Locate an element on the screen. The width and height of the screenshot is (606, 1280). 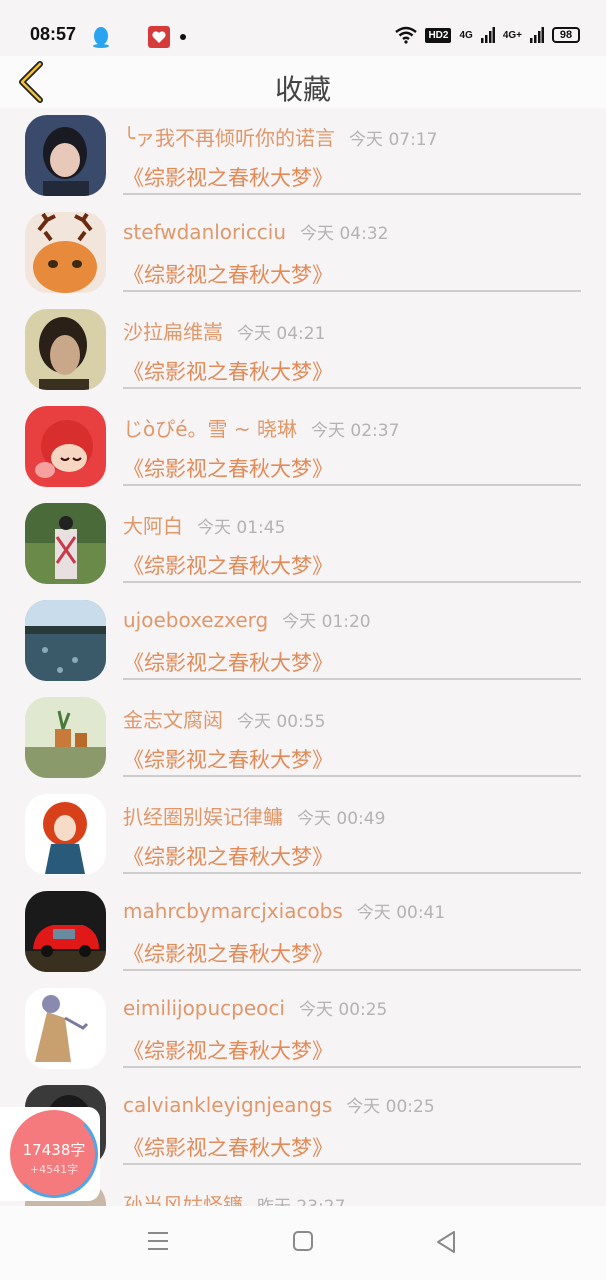
status-time: 08:57 is located at coordinates (53, 34).